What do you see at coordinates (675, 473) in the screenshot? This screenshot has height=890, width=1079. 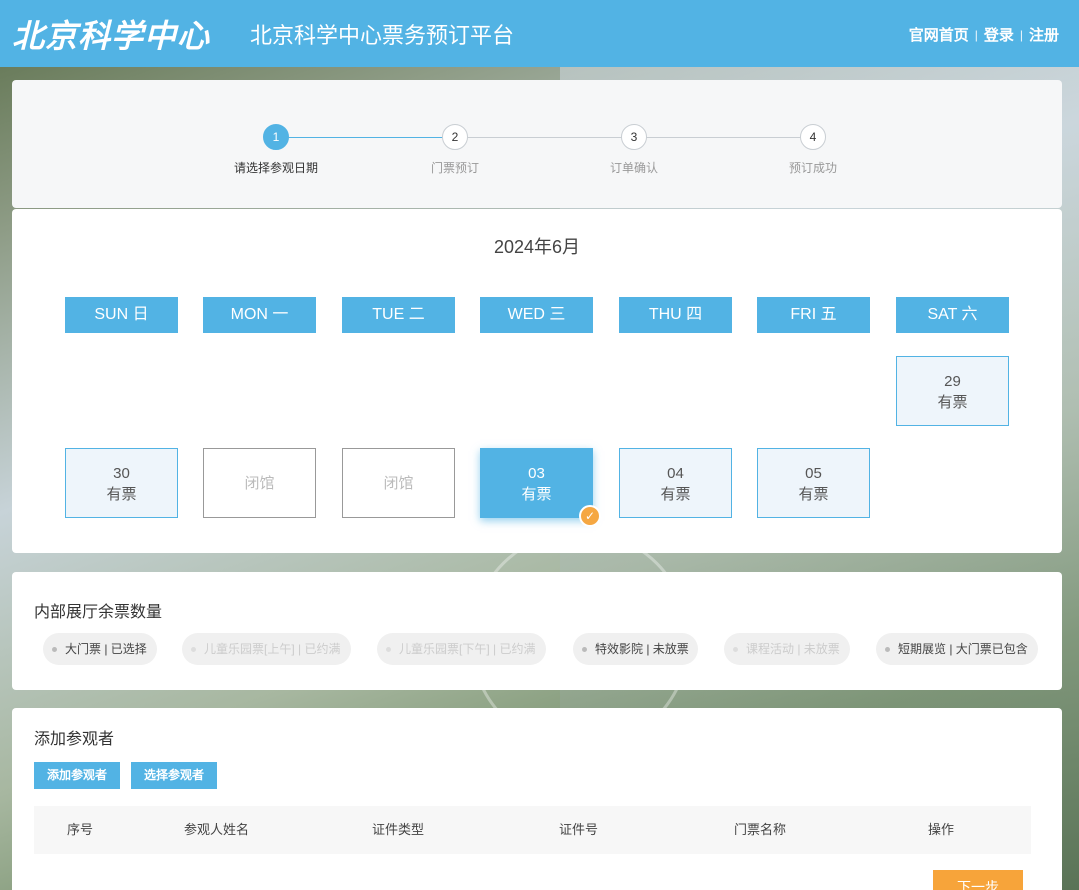 I see `day-date: 04` at bounding box center [675, 473].